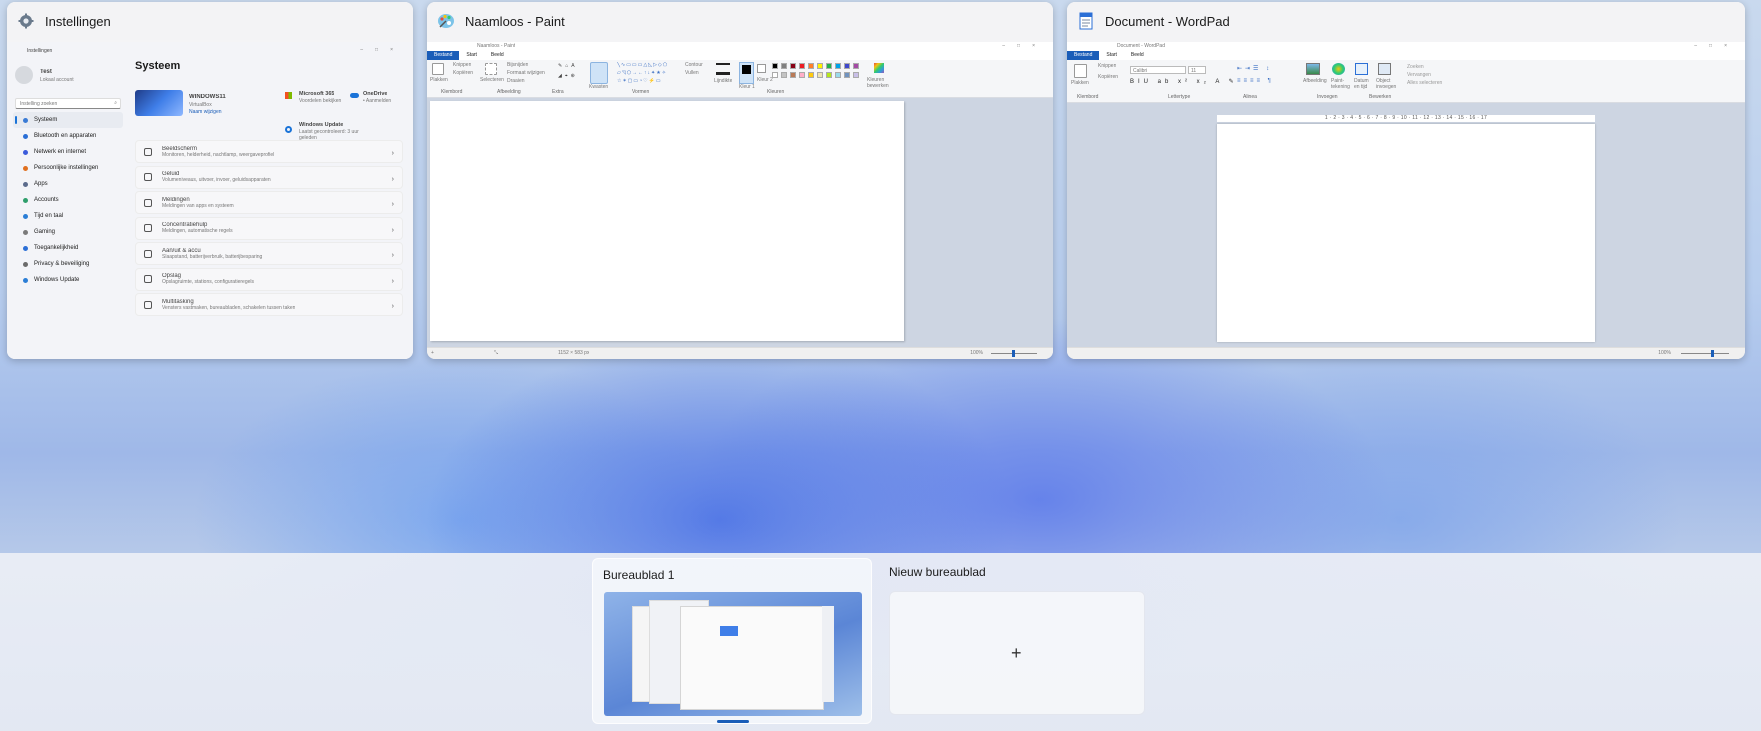  Describe the element at coordinates (723, 69) in the screenshot. I see `size-icon` at that location.